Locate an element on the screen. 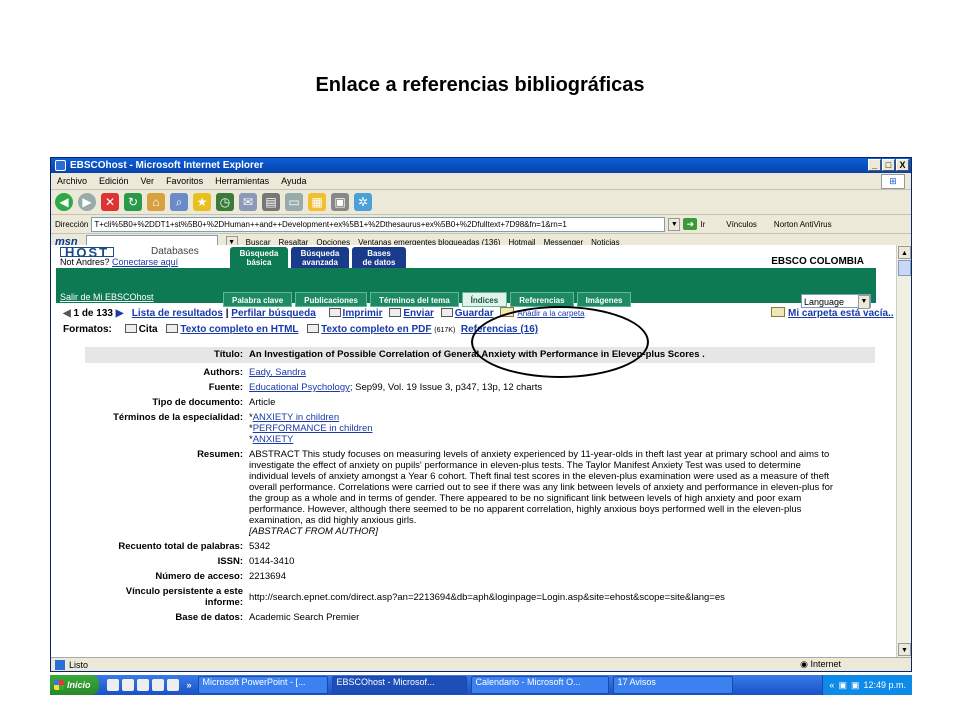 The height and width of the screenshot is (720, 960). doctype-label: Tipo de documento: is located at coordinates (197, 402).